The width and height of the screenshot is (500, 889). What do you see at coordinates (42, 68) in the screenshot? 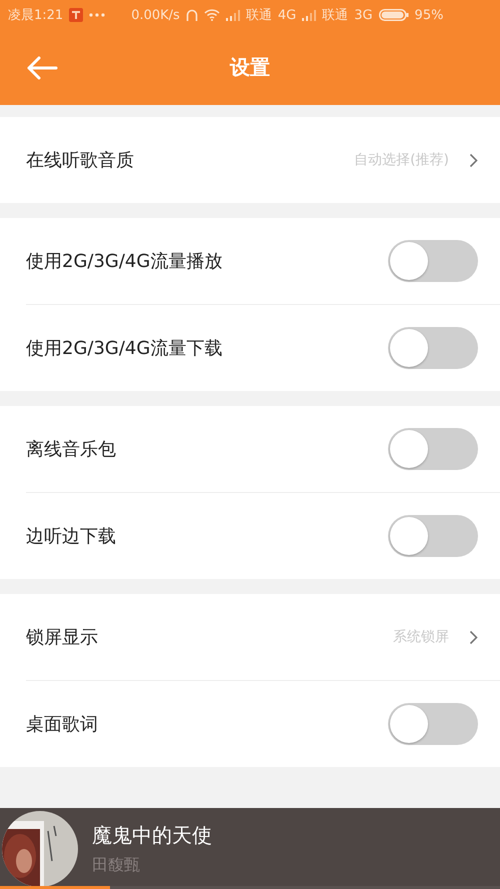
I see `back-arrow-icon` at bounding box center [42, 68].